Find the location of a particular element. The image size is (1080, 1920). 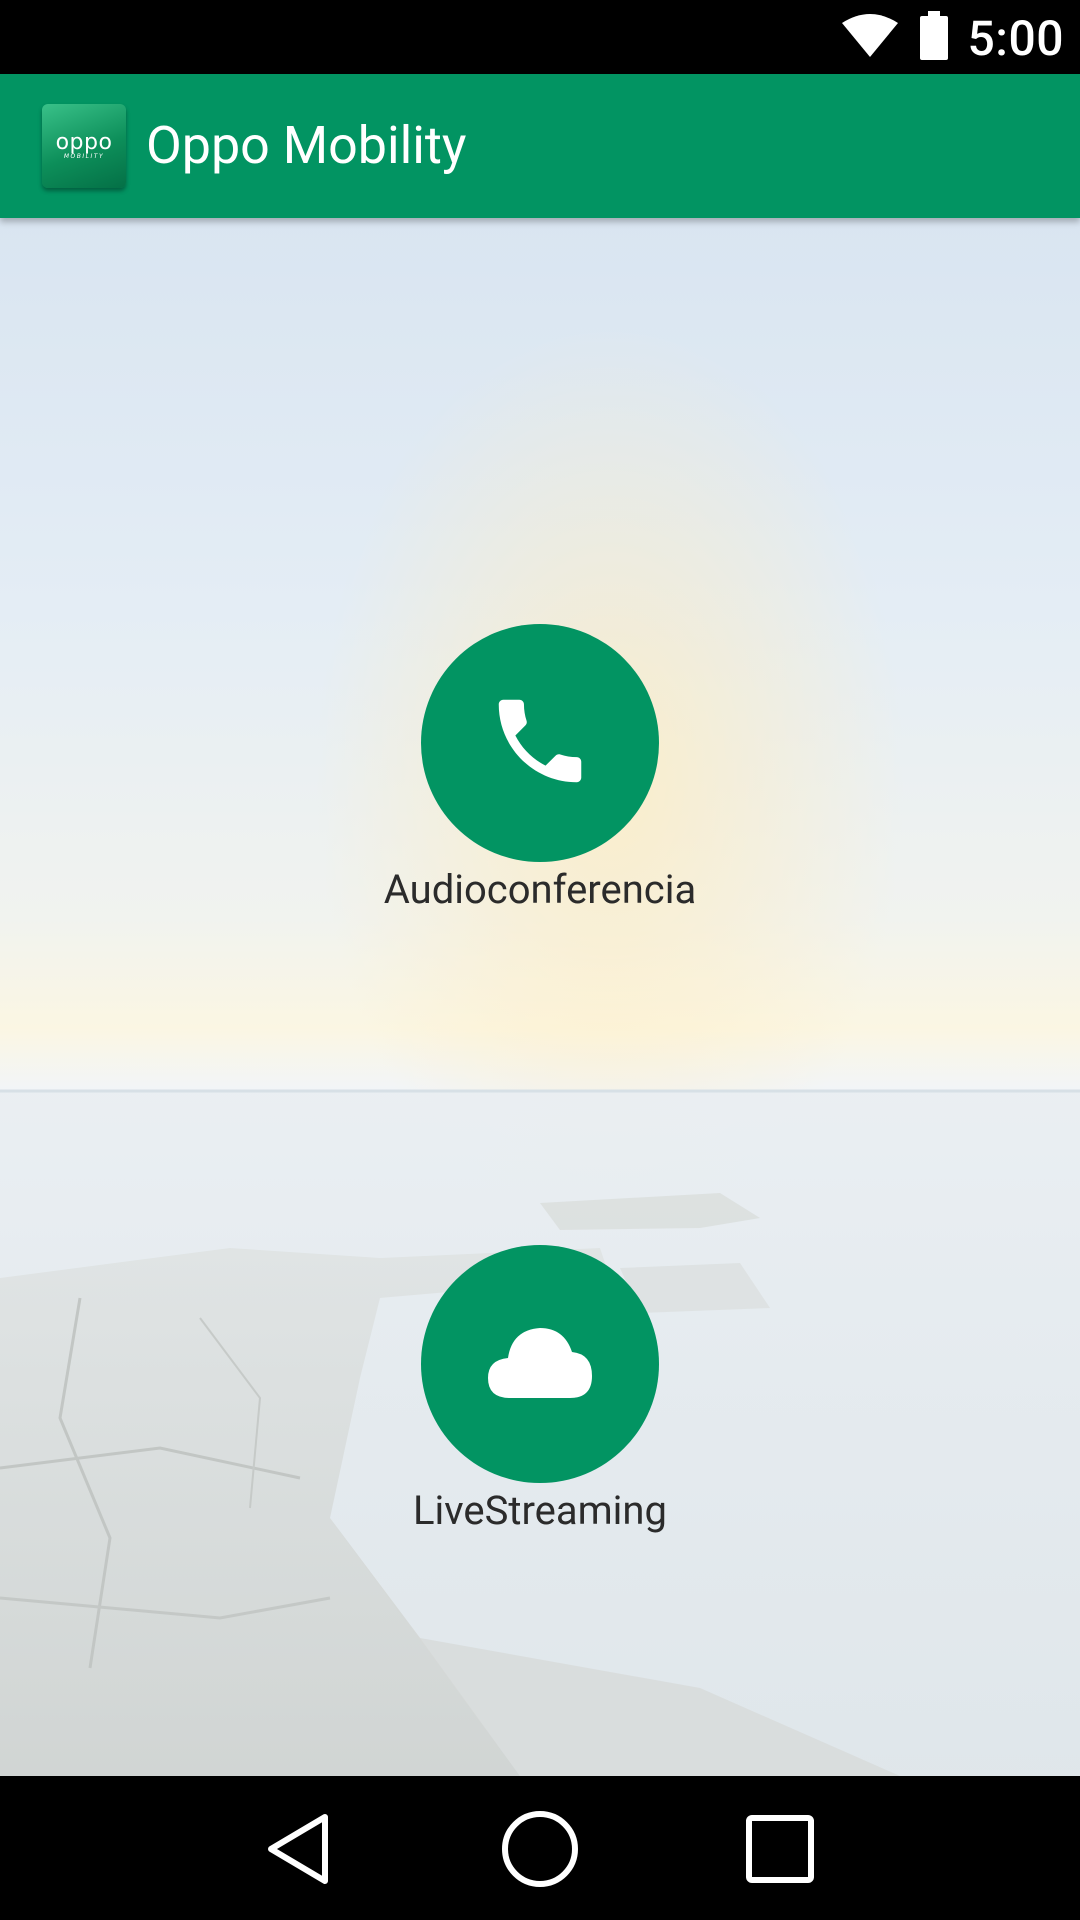

recents-button is located at coordinates (780, 1851).